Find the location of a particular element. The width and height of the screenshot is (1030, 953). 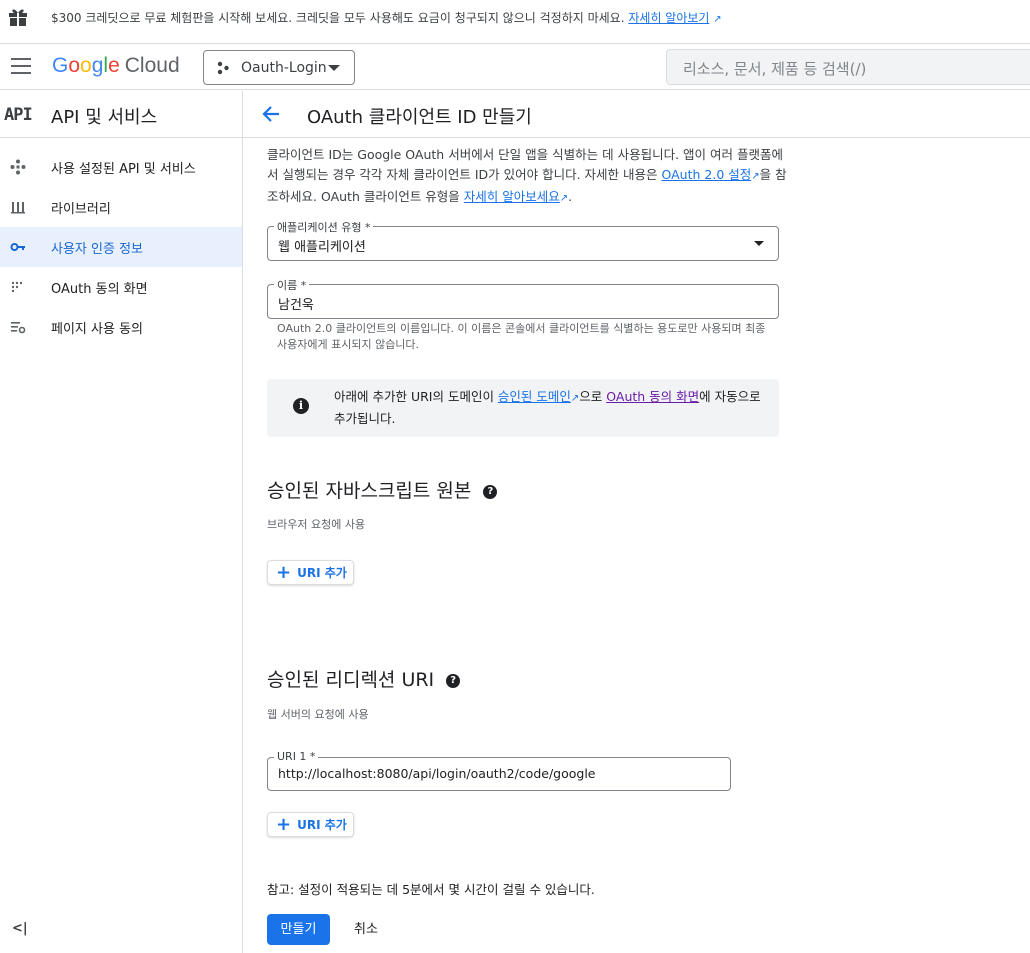

sidebar-item-page-usage: 페이지 사용 동의 is located at coordinates (121, 327).